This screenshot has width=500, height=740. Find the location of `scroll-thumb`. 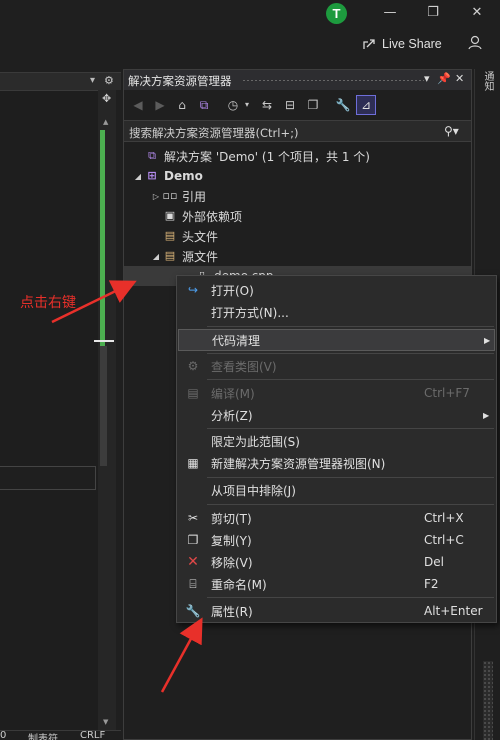

scroll-thumb is located at coordinates (103, 406).